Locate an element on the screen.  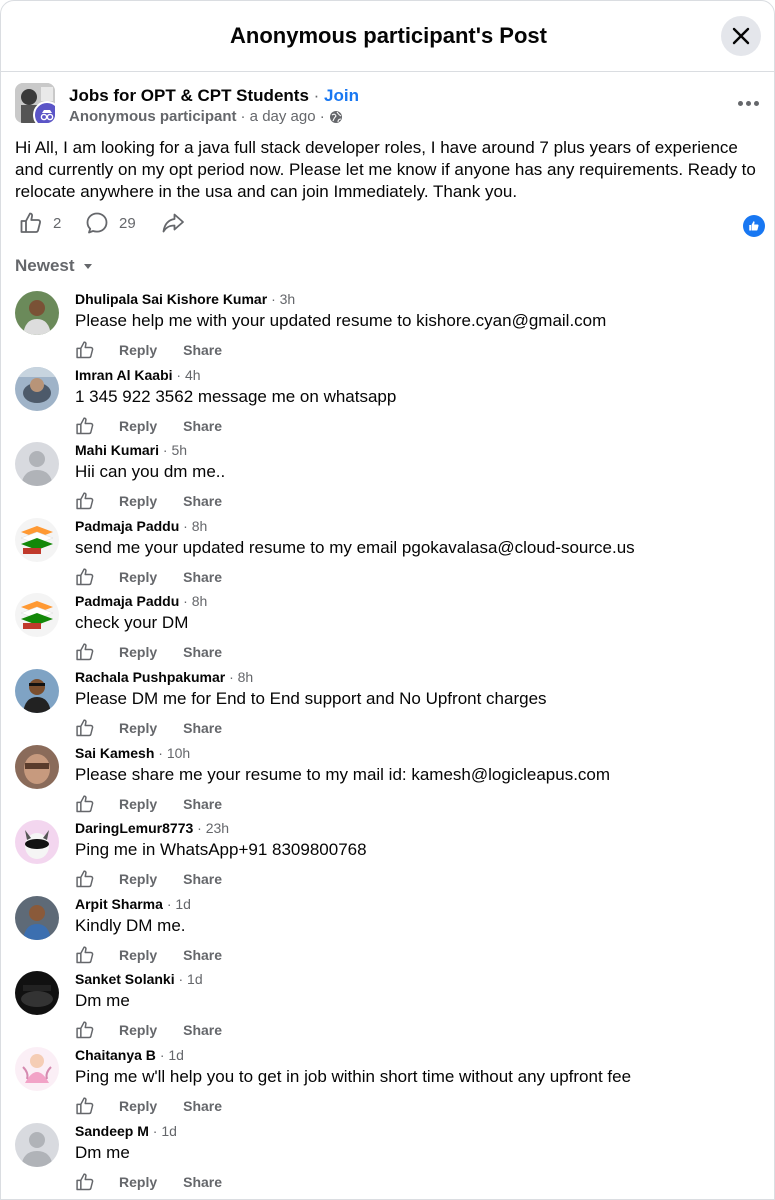
join-button: Join is located at coordinates (341, 95).